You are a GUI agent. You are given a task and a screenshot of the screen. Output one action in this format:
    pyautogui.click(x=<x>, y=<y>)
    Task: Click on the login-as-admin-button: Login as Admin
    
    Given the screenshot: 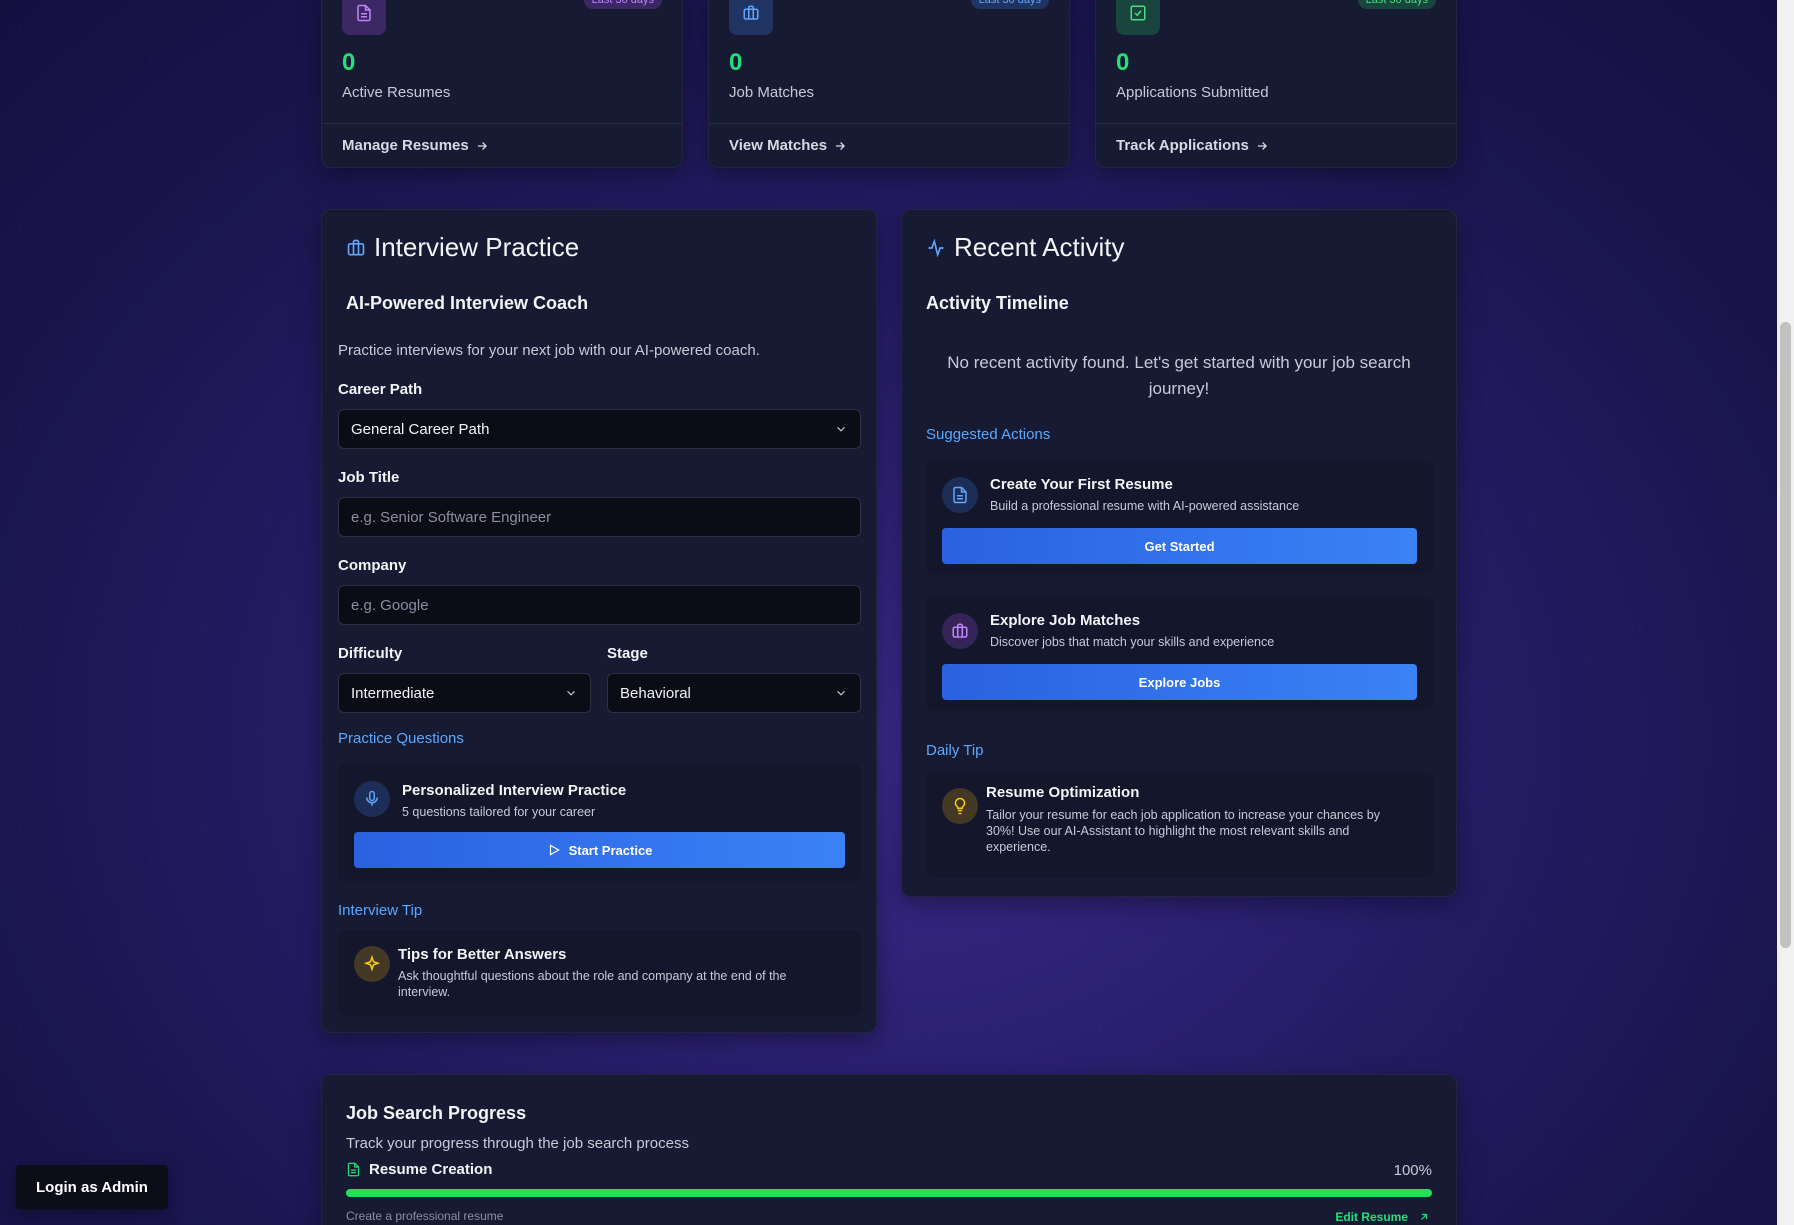 What is the action you would take?
    pyautogui.click(x=92, y=1187)
    